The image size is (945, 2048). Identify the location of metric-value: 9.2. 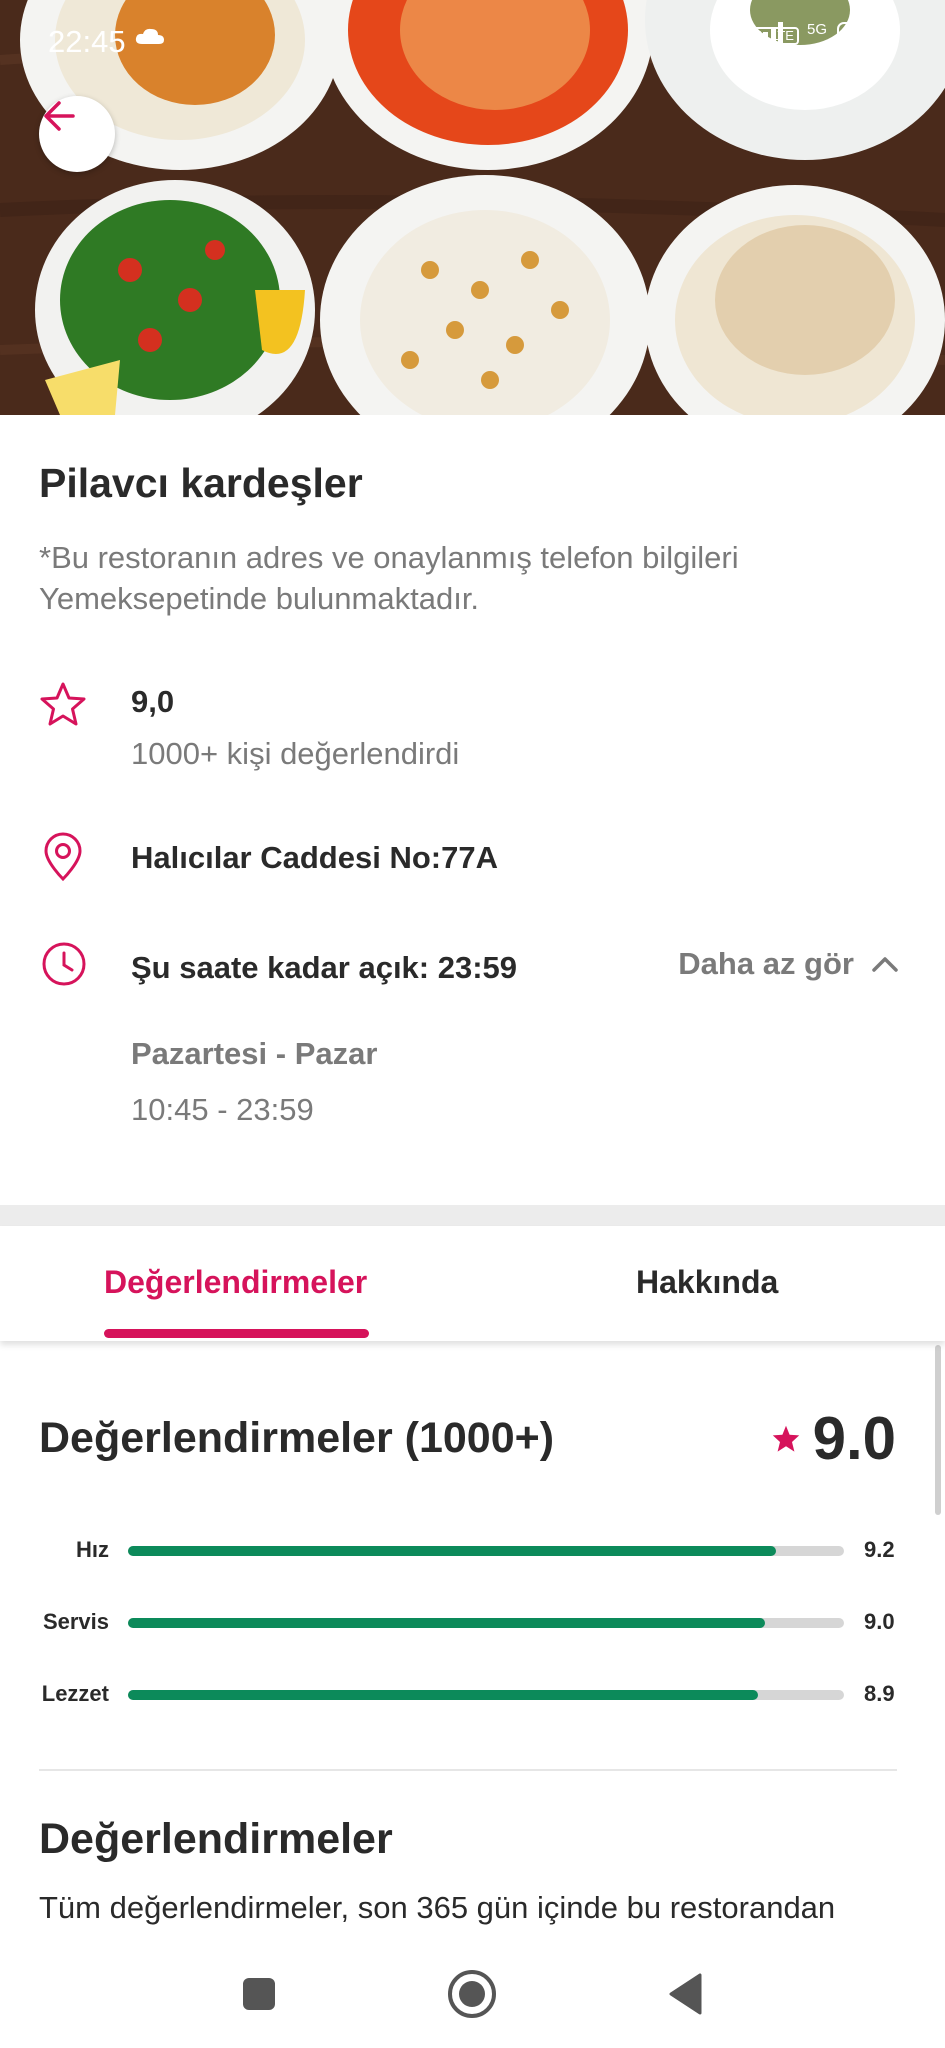
(879, 1549).